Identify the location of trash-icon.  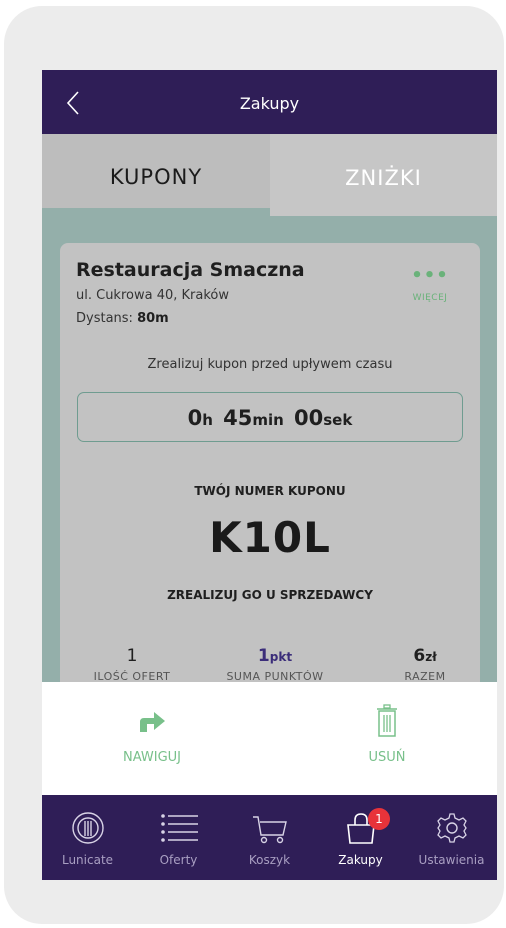
(387, 720).